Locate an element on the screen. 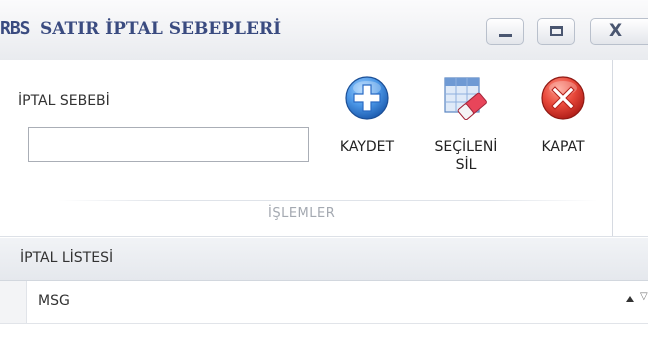  maximize-icon is located at coordinates (556, 31).